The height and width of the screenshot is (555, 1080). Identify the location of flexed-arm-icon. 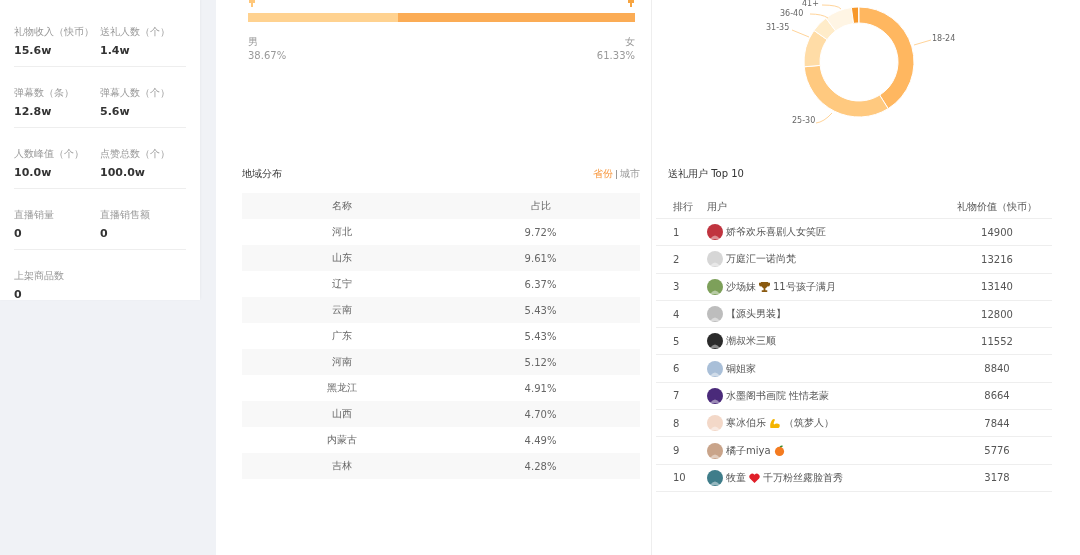
(775, 423).